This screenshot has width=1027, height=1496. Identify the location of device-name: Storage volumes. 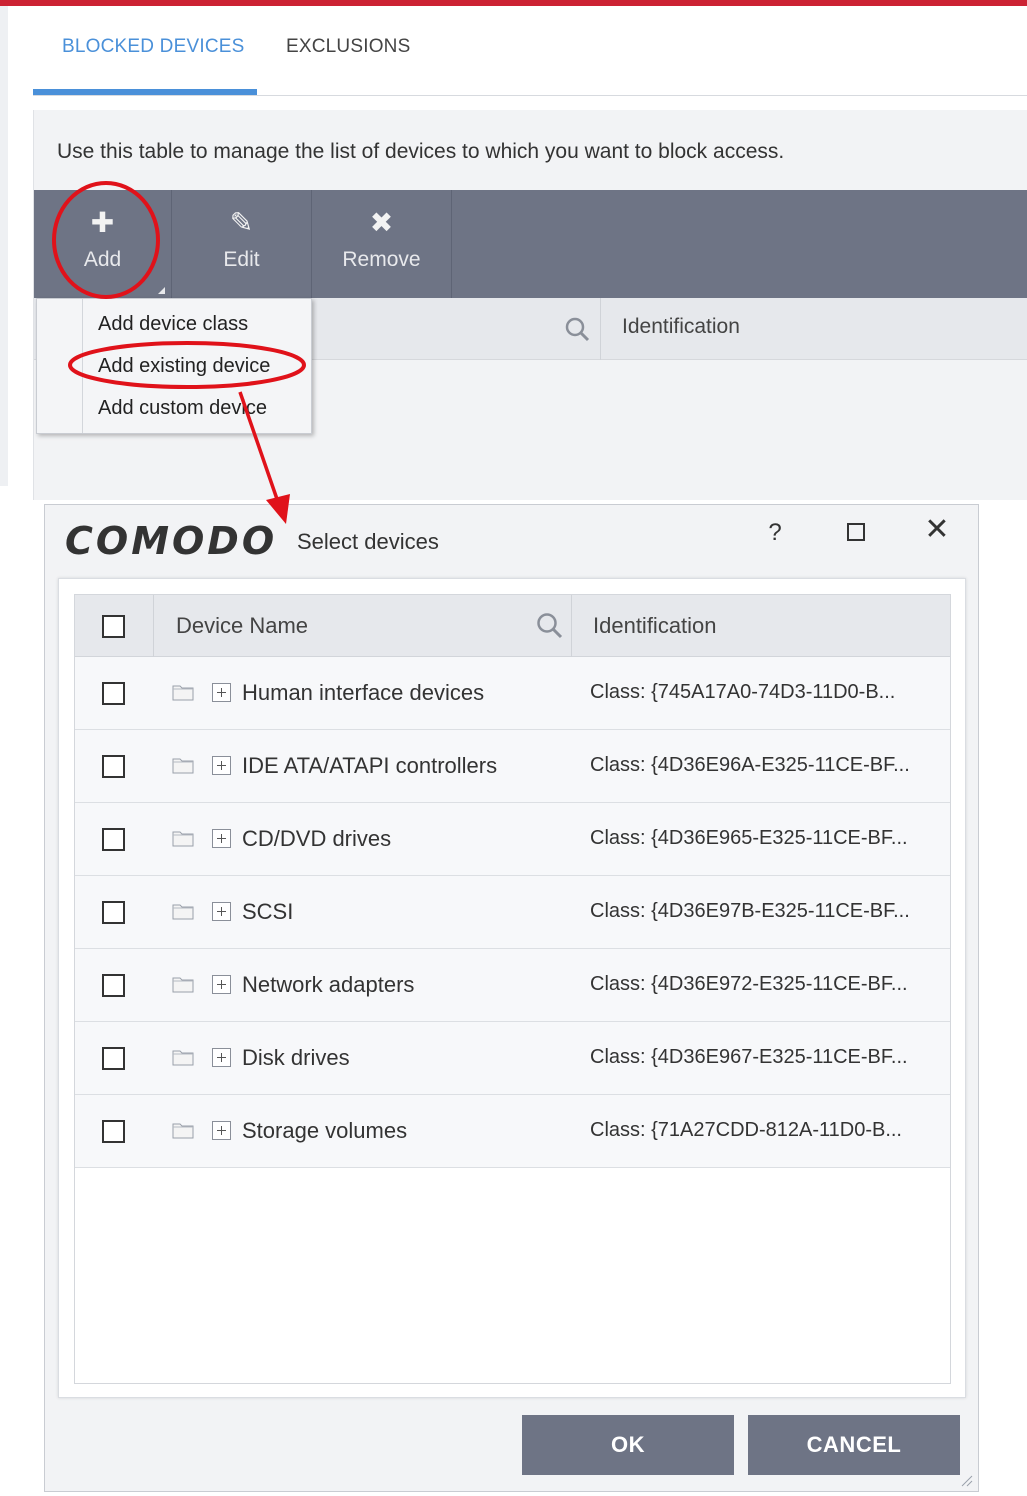
(325, 1130).